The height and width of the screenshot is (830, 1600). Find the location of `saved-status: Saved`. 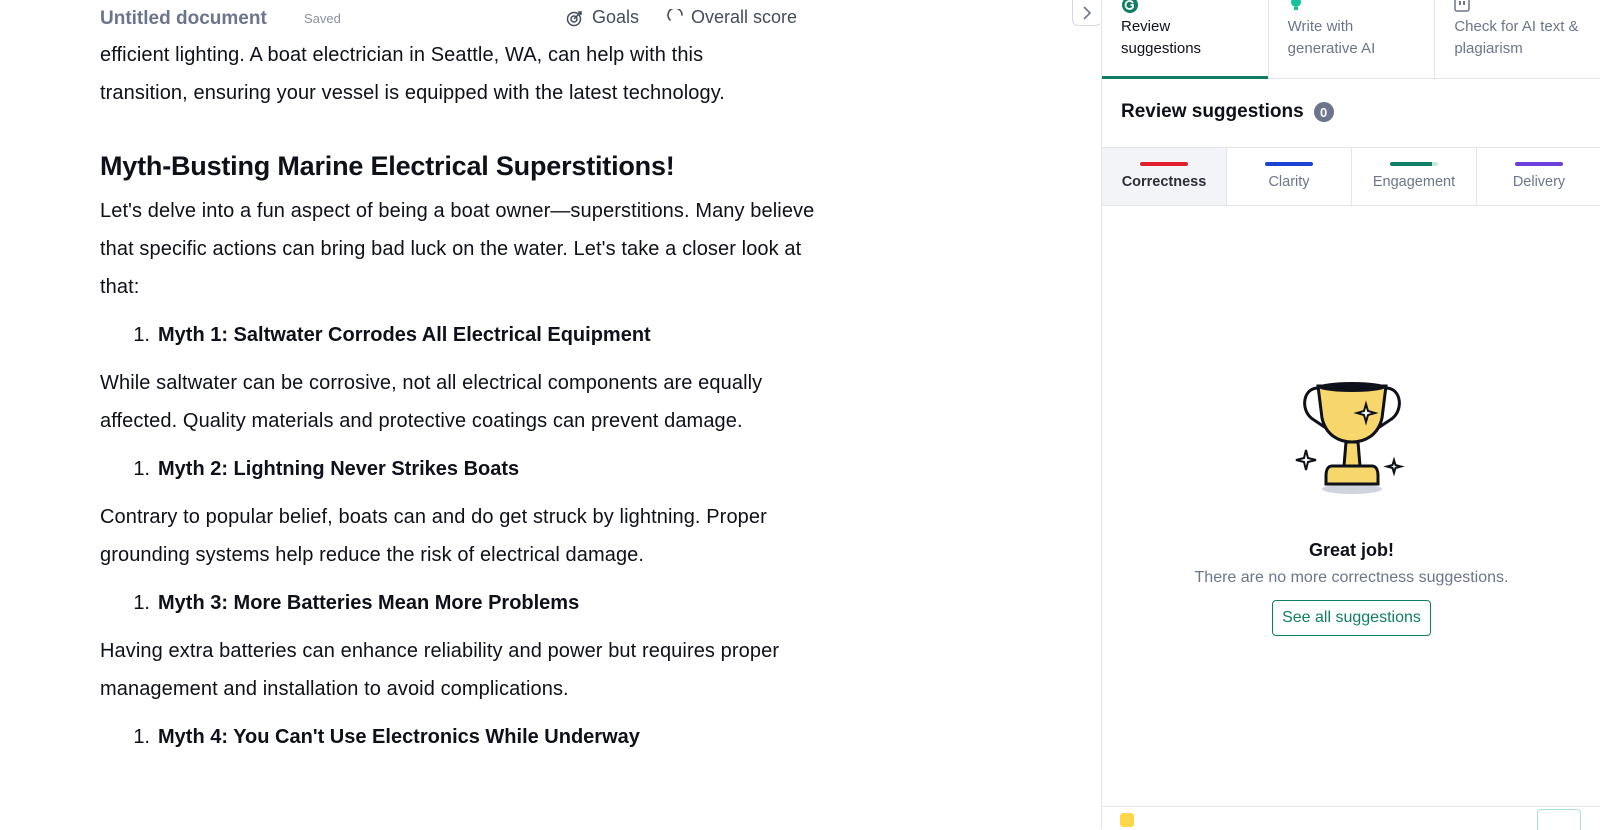

saved-status: Saved is located at coordinates (322, 18).